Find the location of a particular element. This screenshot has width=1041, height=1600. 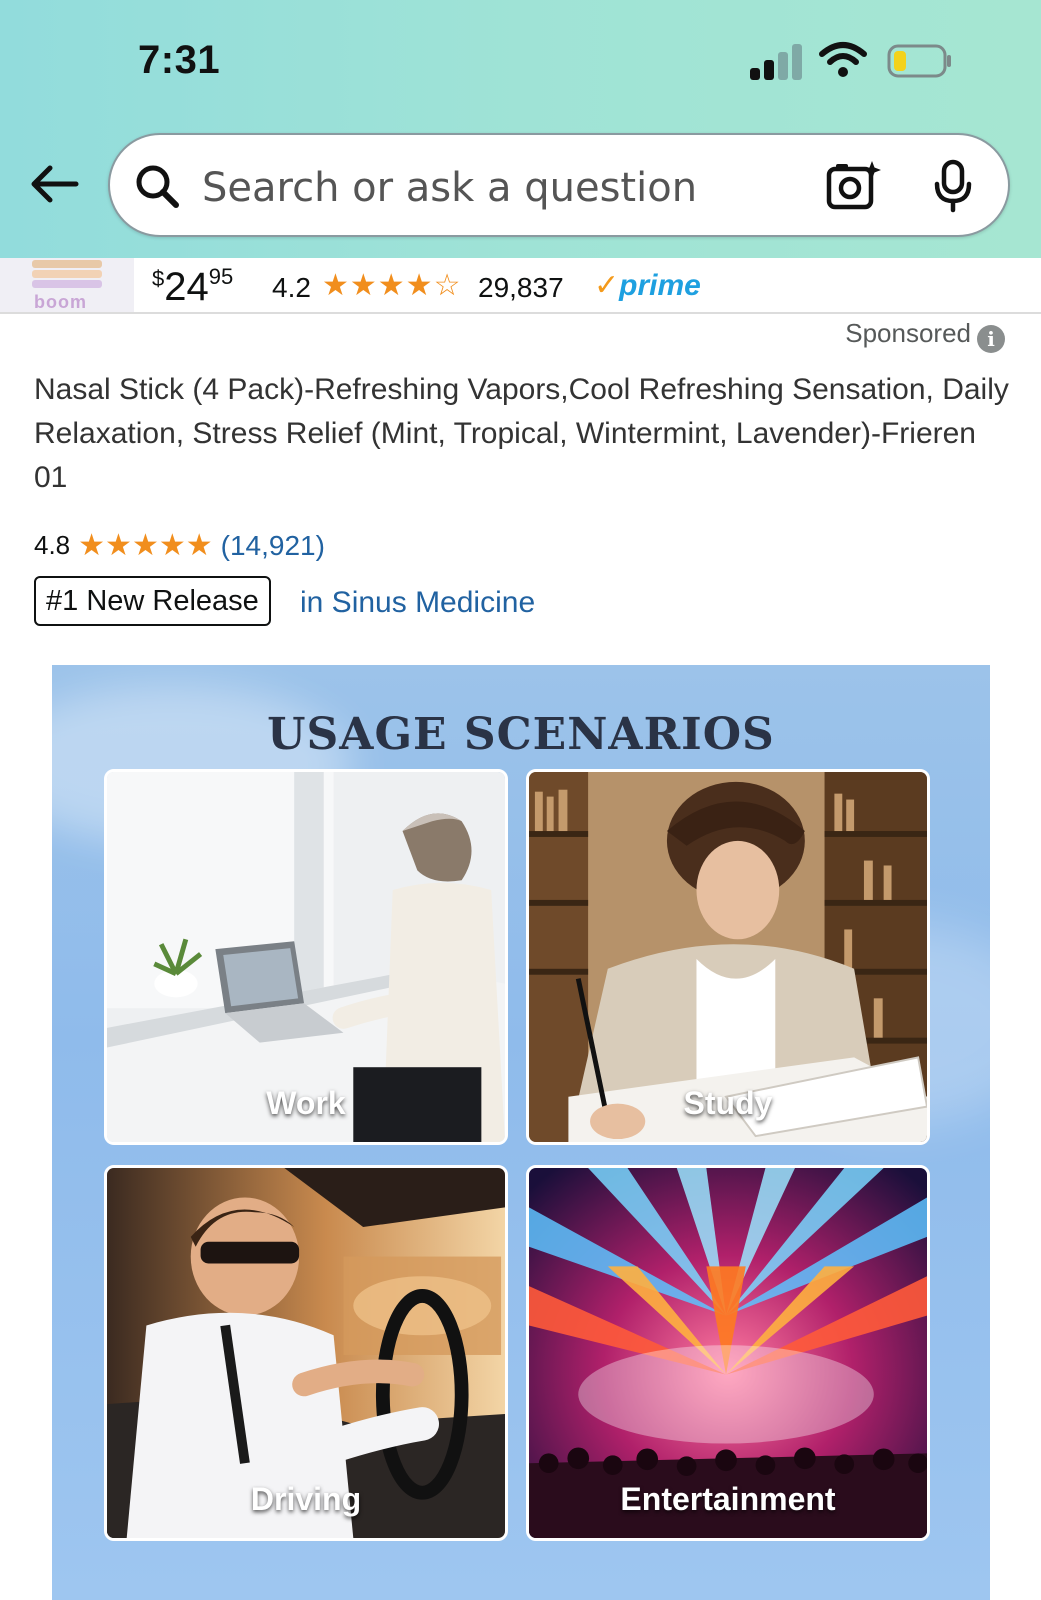

scenario-tile-driving: Driving is located at coordinates (306, 1353).